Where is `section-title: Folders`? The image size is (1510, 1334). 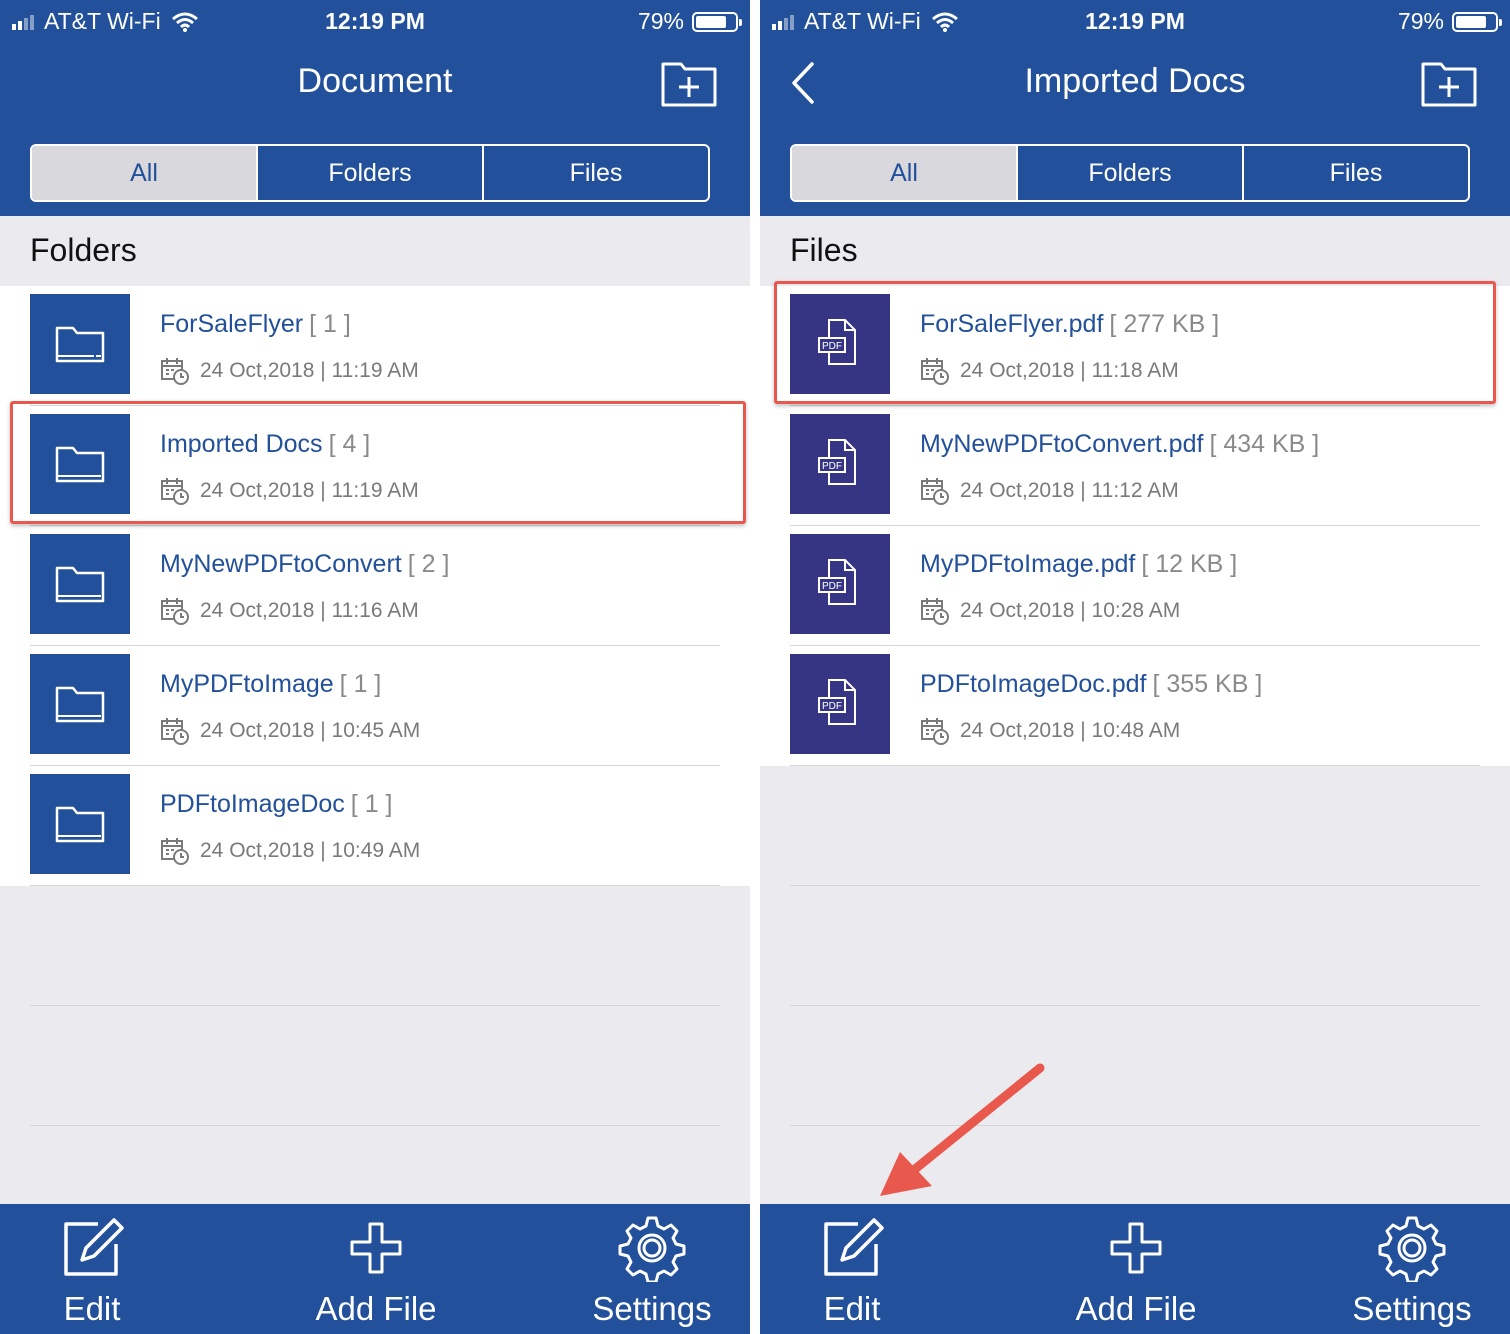
section-title: Folders is located at coordinates (83, 250).